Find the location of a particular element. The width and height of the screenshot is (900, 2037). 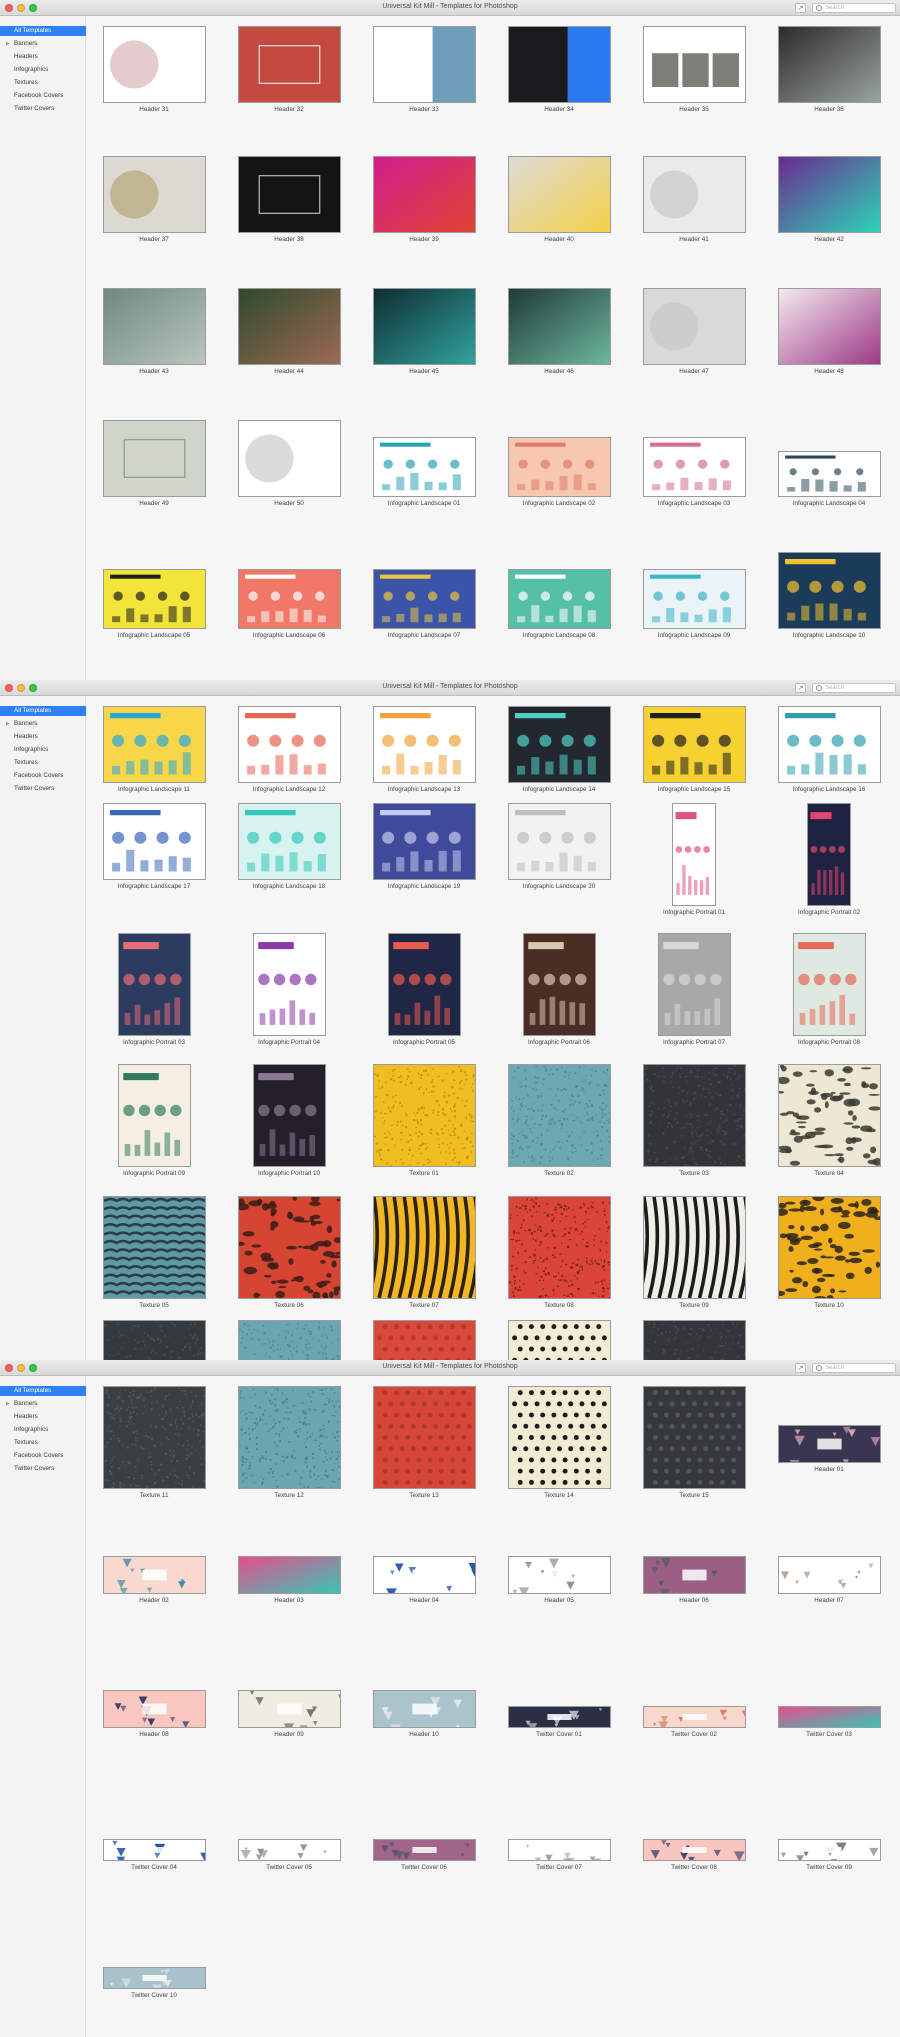

template-item: Texture 07 is located at coordinates (424, 1252).